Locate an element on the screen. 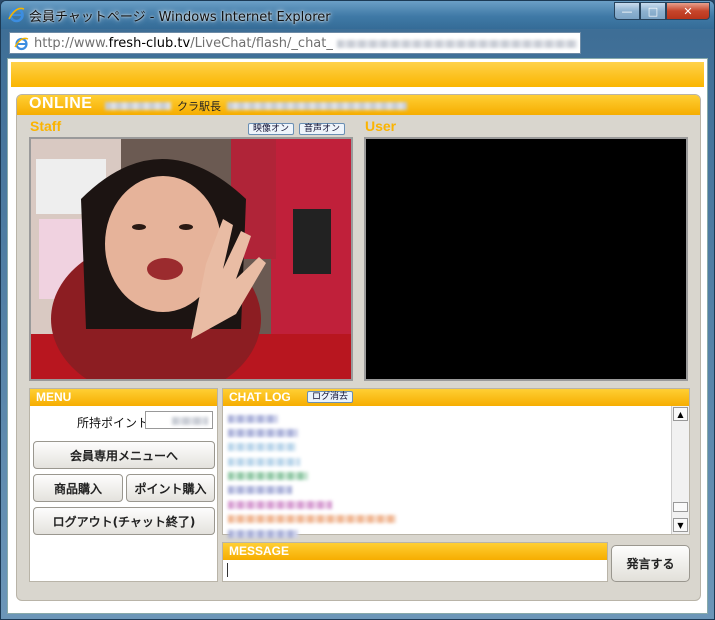 Image resolution: width=715 pixels, height=620 pixels. points-redacted is located at coordinates (190, 421).